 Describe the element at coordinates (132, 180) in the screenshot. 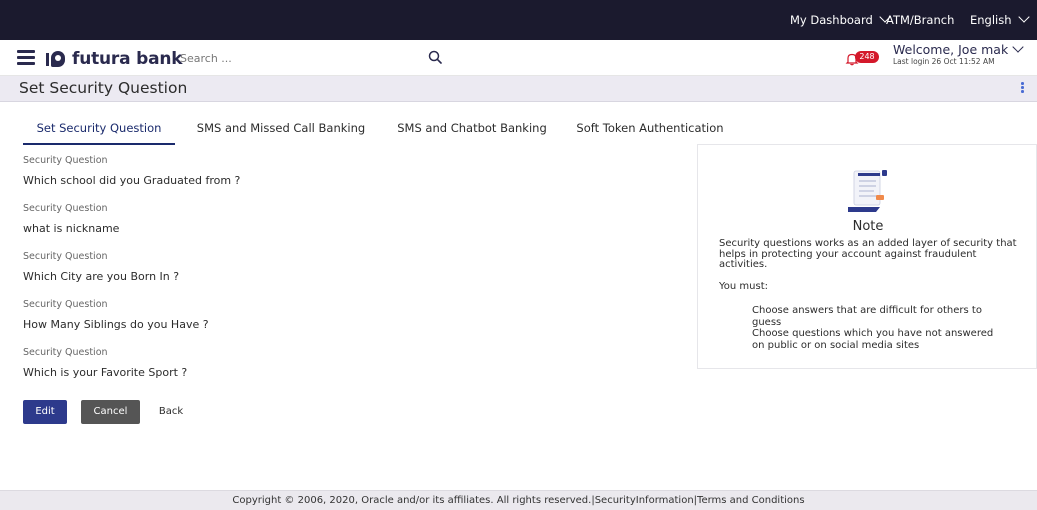

I see `security-question-value: Which school did you Graduated from ?` at that location.